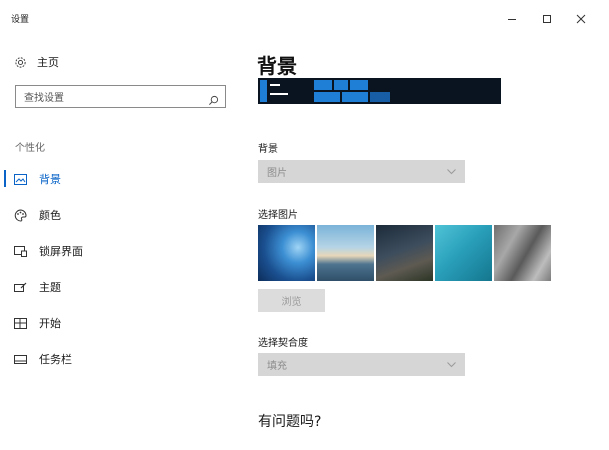 This screenshot has width=609, height=450. What do you see at coordinates (512, 19) in the screenshot?
I see `minimize-icon` at bounding box center [512, 19].